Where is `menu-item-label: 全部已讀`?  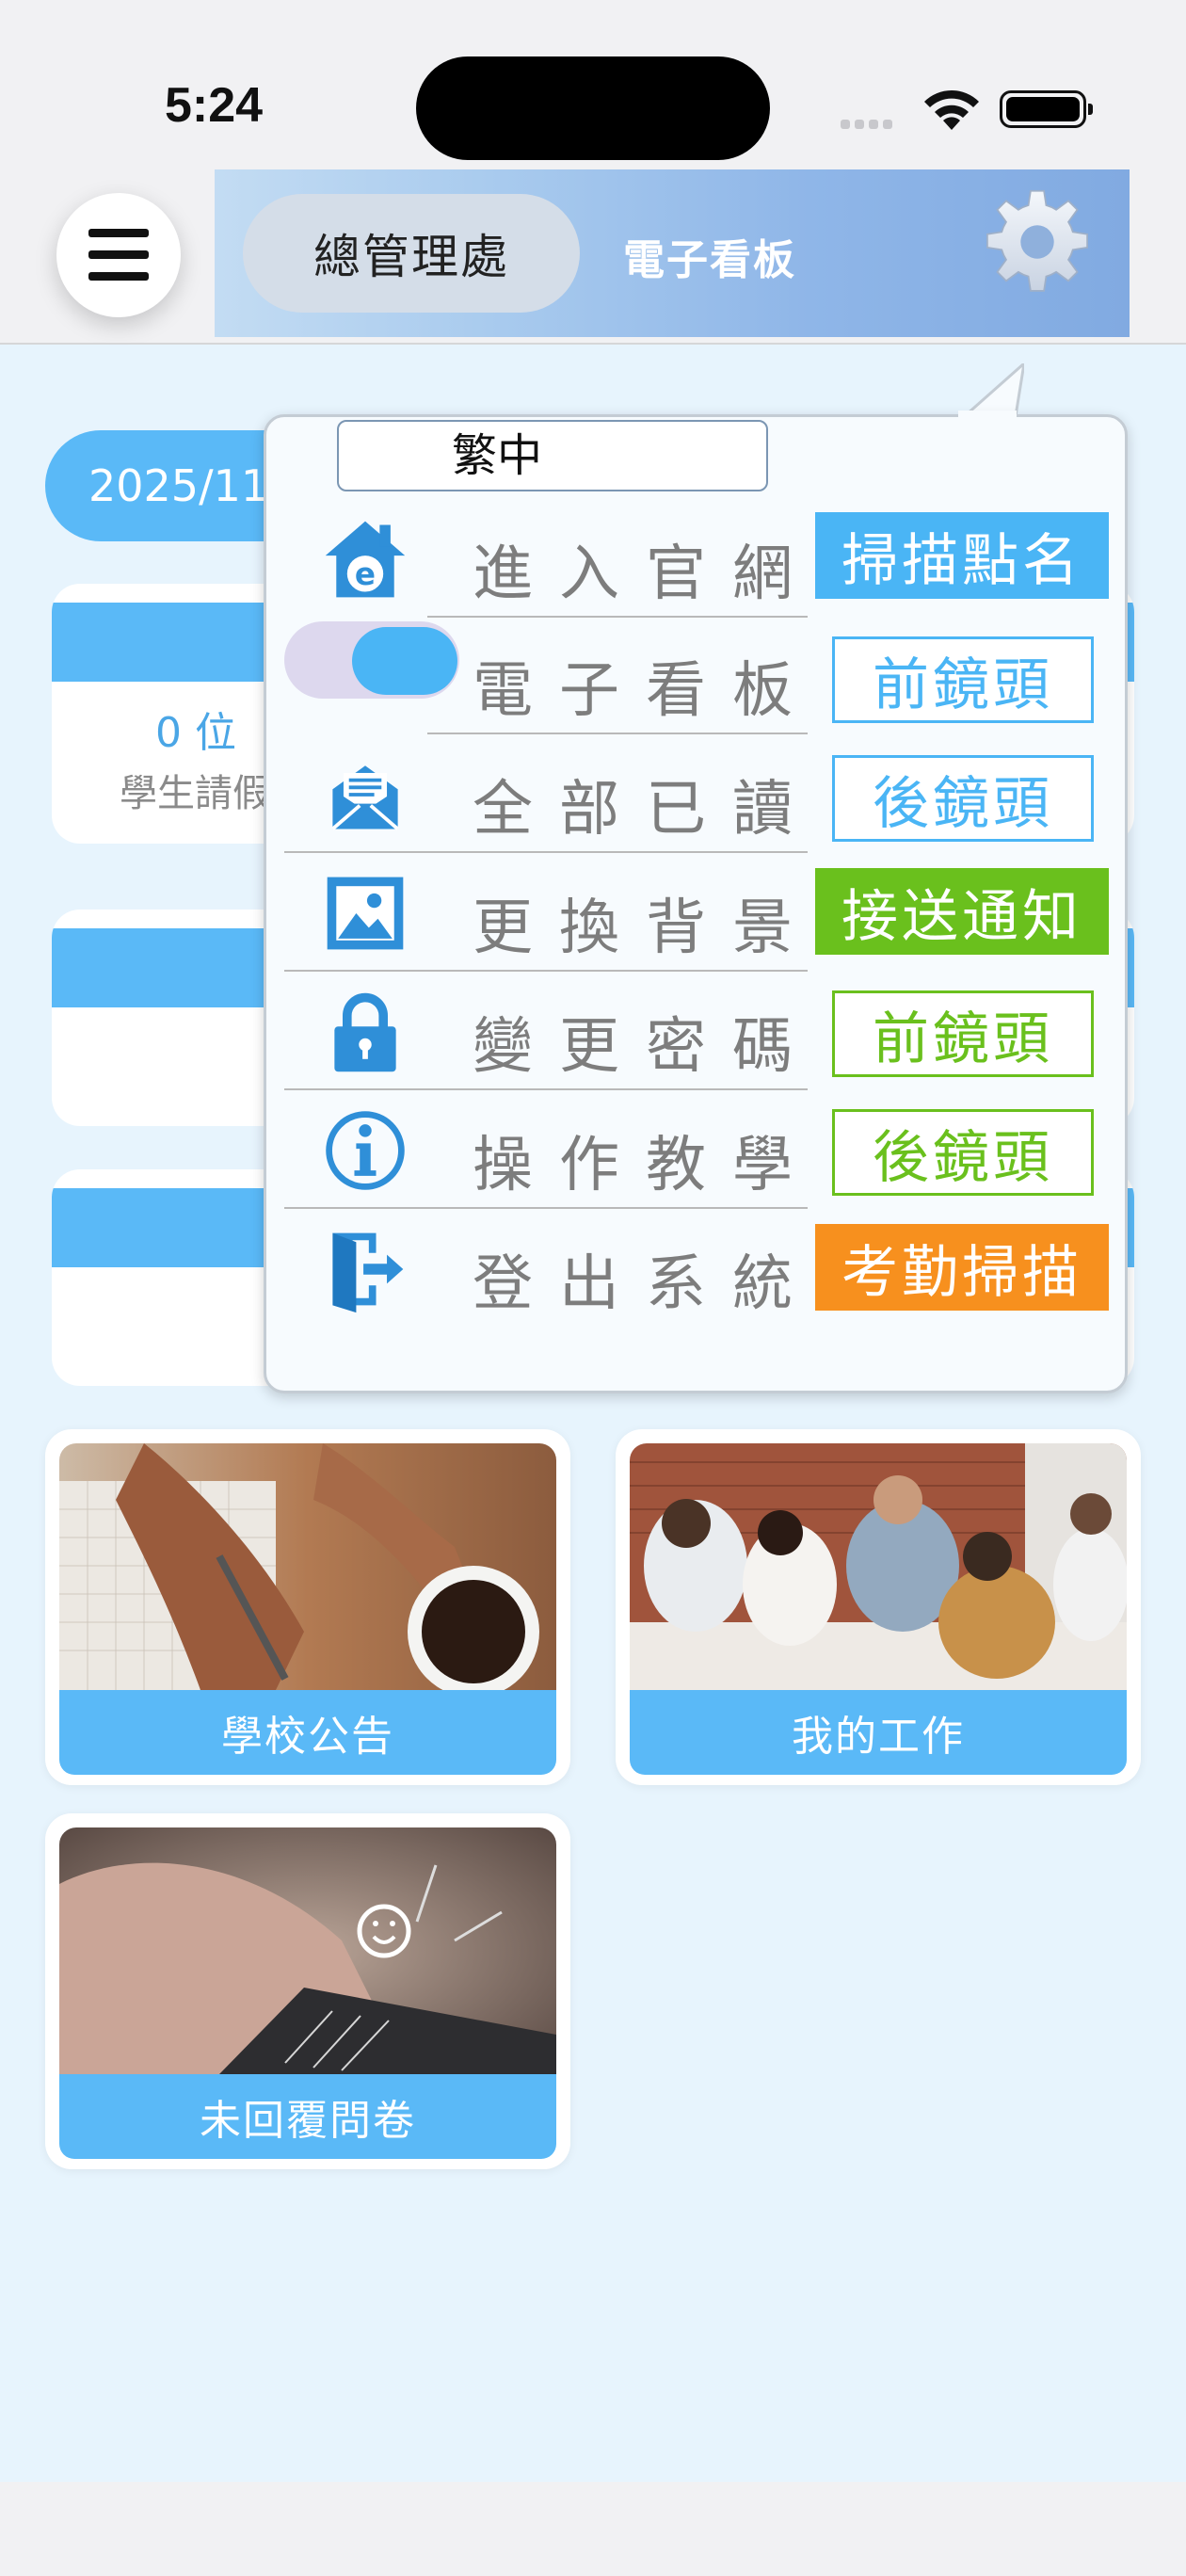
menu-item-label: 全部已讀 is located at coordinates (646, 810).